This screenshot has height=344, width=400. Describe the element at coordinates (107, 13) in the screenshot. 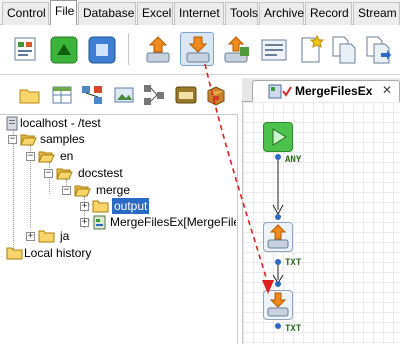

I see `tab-database: Database` at that location.